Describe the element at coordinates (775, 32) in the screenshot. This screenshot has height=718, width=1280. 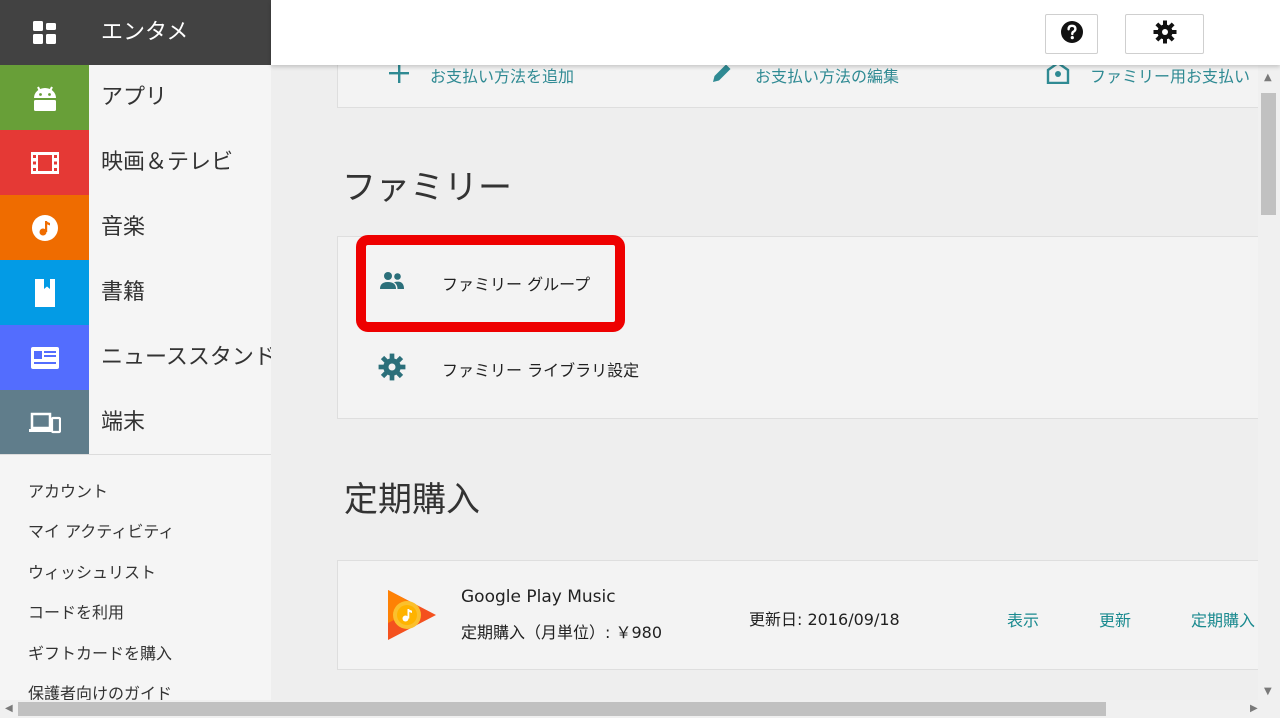
I see `top-bar` at that location.